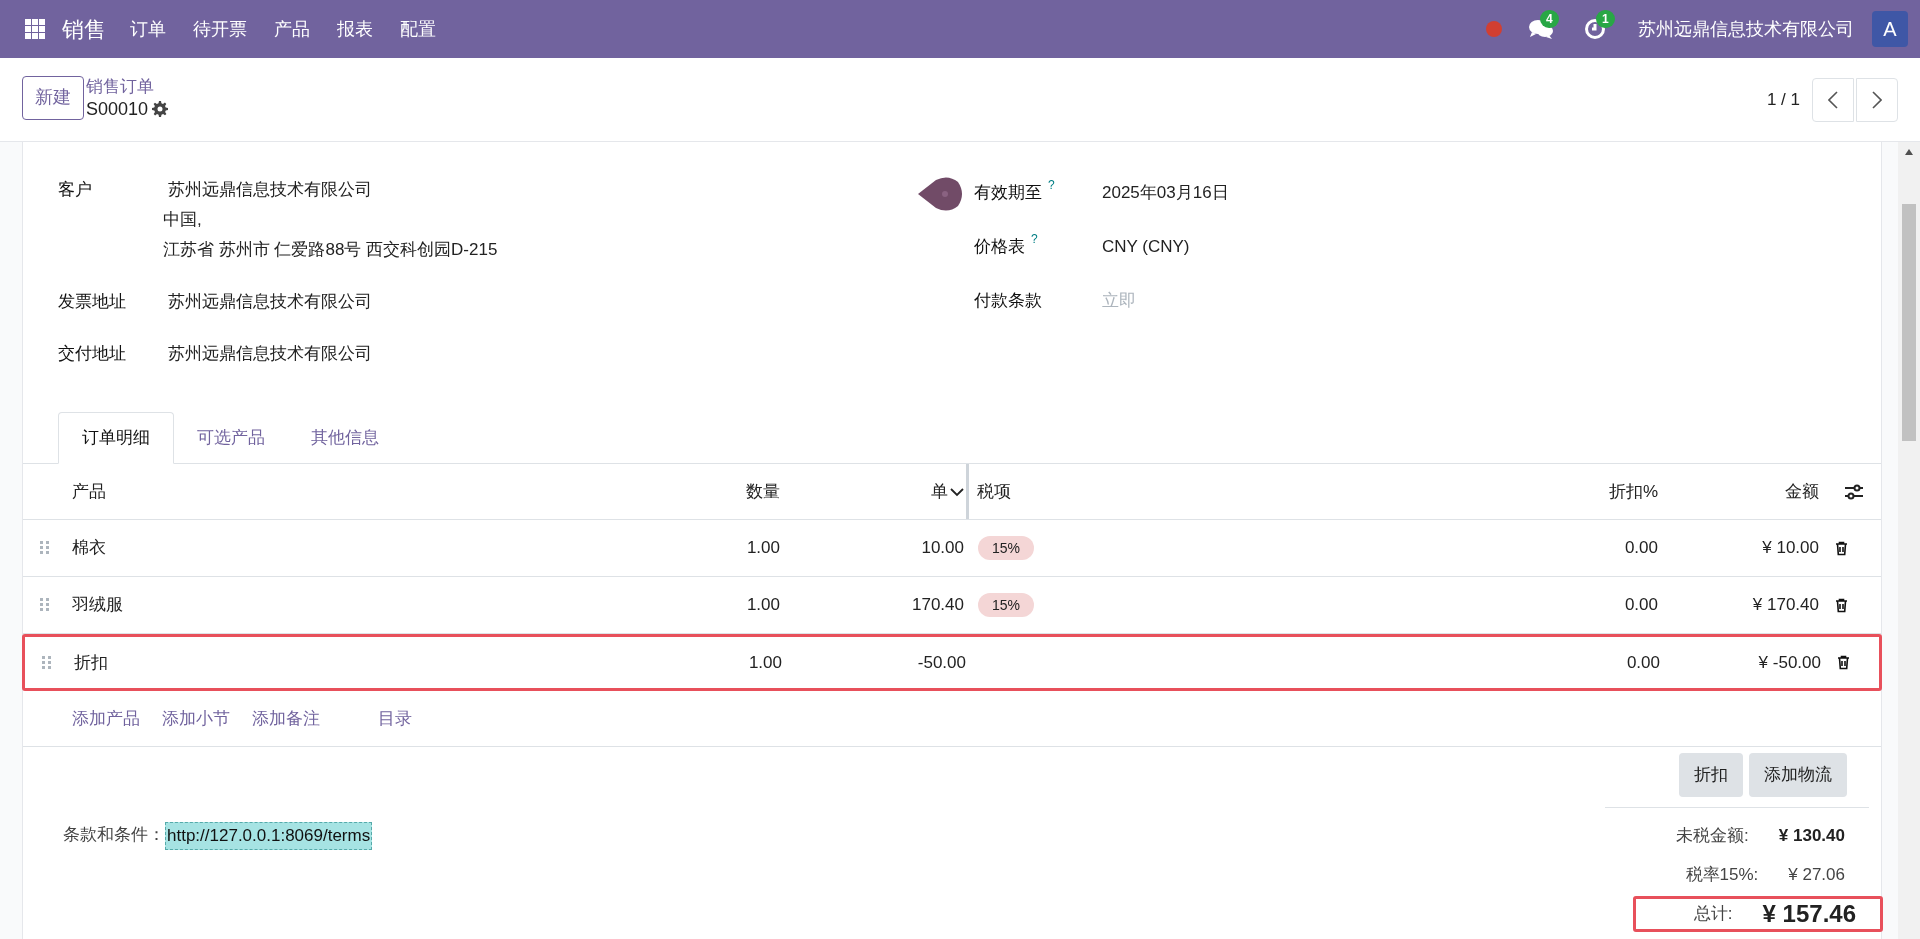 The image size is (1920, 939). What do you see at coordinates (53, 97) in the screenshot?
I see `new-button: 新建` at bounding box center [53, 97].